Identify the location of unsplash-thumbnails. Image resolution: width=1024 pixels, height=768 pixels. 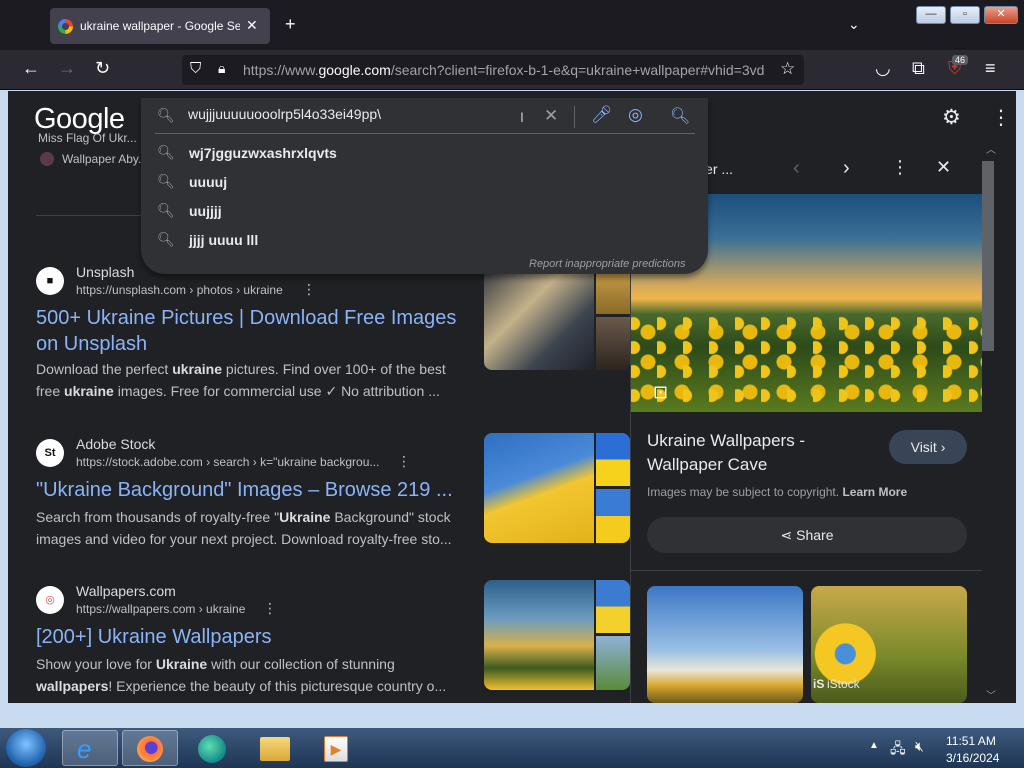
(557, 316).